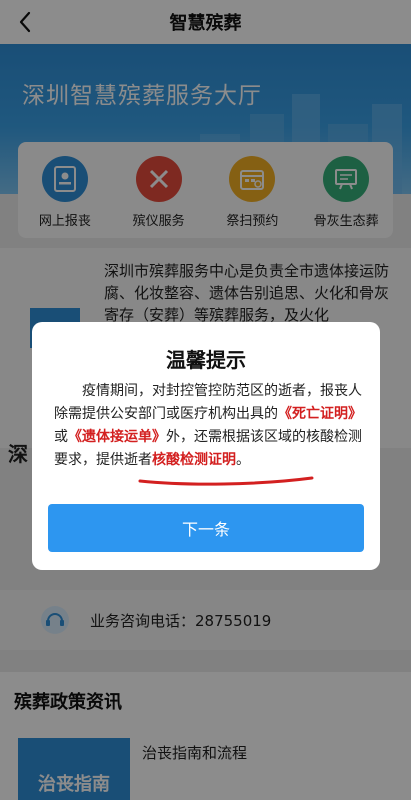 This screenshot has width=411, height=800. Describe the element at coordinates (243, 460) in the screenshot. I see `modal-text: 。` at that location.